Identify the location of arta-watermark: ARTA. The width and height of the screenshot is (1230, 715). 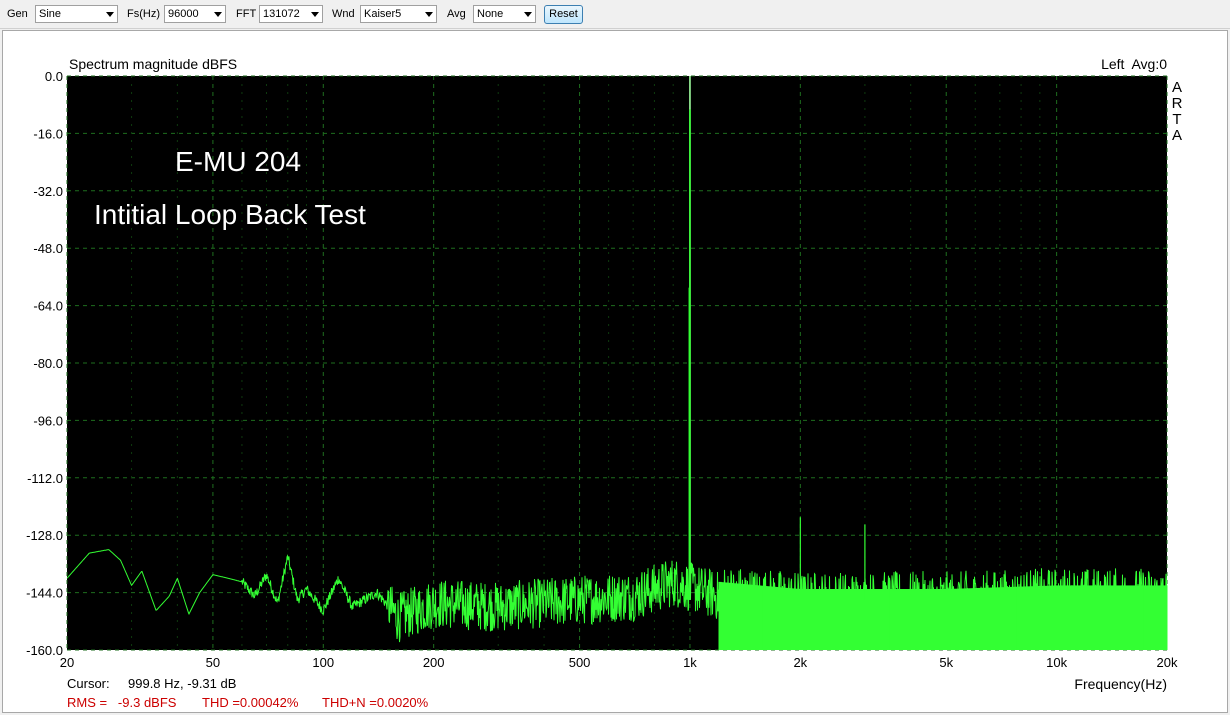
(1177, 111).